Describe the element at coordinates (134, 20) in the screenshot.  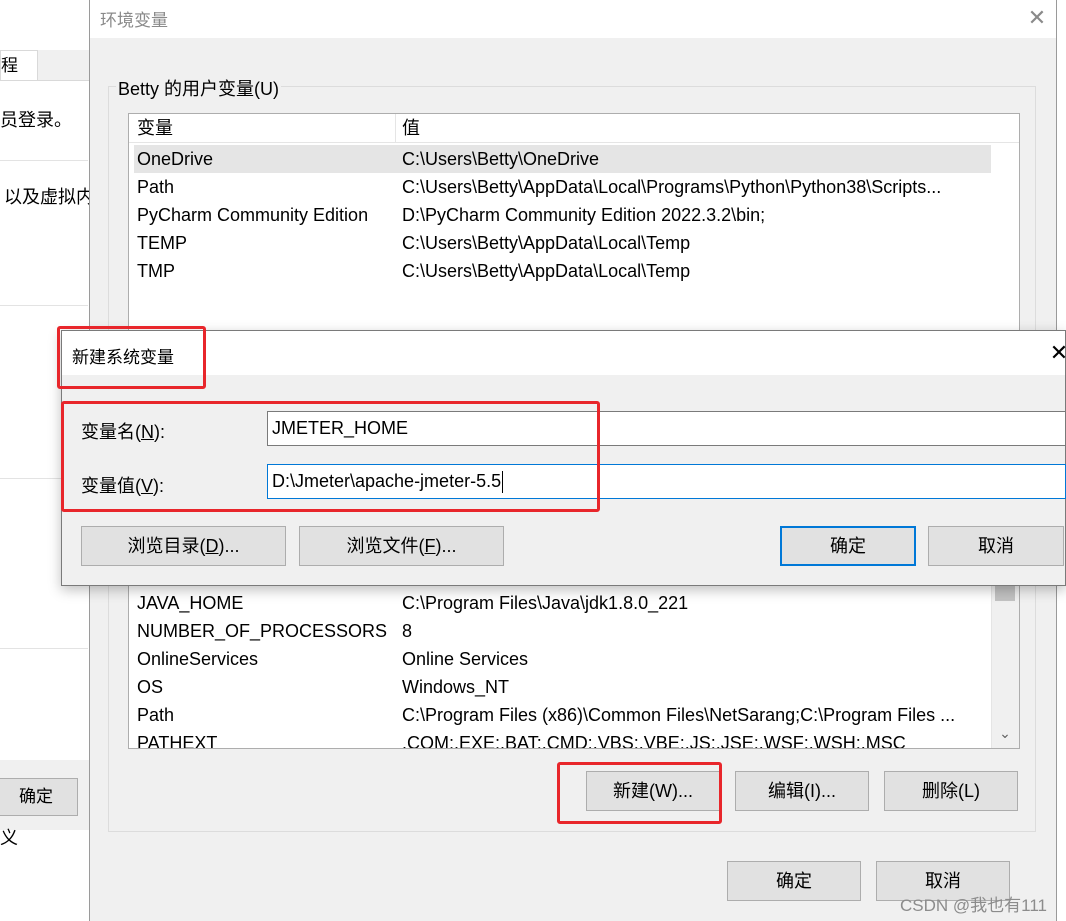
I see `env-window-title: 环境变量` at that location.